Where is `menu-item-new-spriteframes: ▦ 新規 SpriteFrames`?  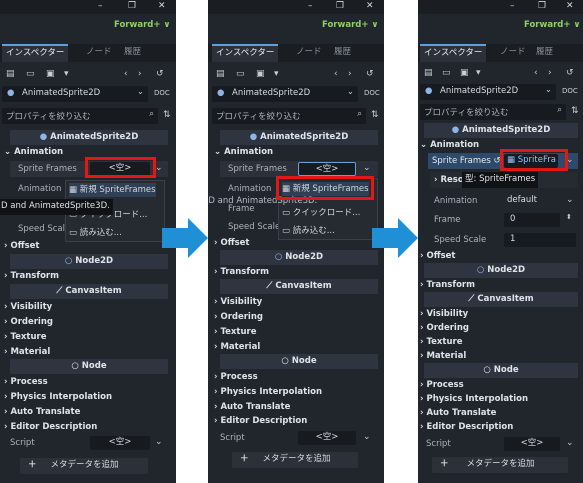 menu-item-new-spriteframes: ▦ 新規 SpriteFrames is located at coordinates (112, 190).